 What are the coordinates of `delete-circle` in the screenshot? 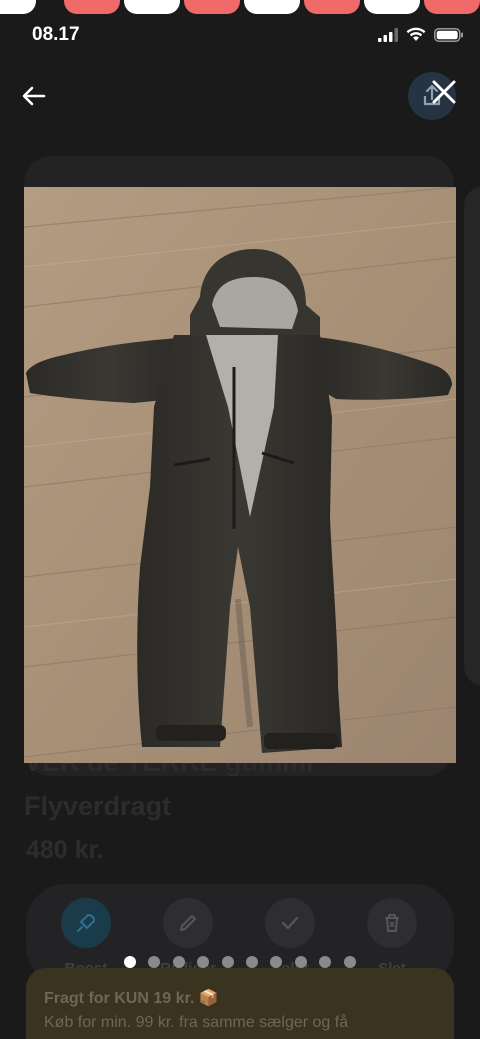 It's located at (392, 923).